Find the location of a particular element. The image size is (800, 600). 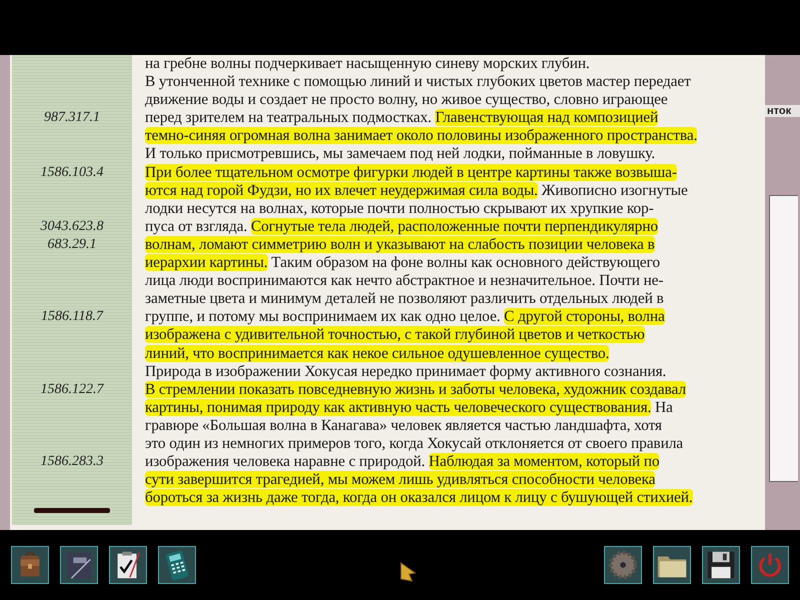

text-line: ются над горой Фудзи, но их влечет неудержимая сила воды. Живописно изогнутые is located at coordinates (417, 191).